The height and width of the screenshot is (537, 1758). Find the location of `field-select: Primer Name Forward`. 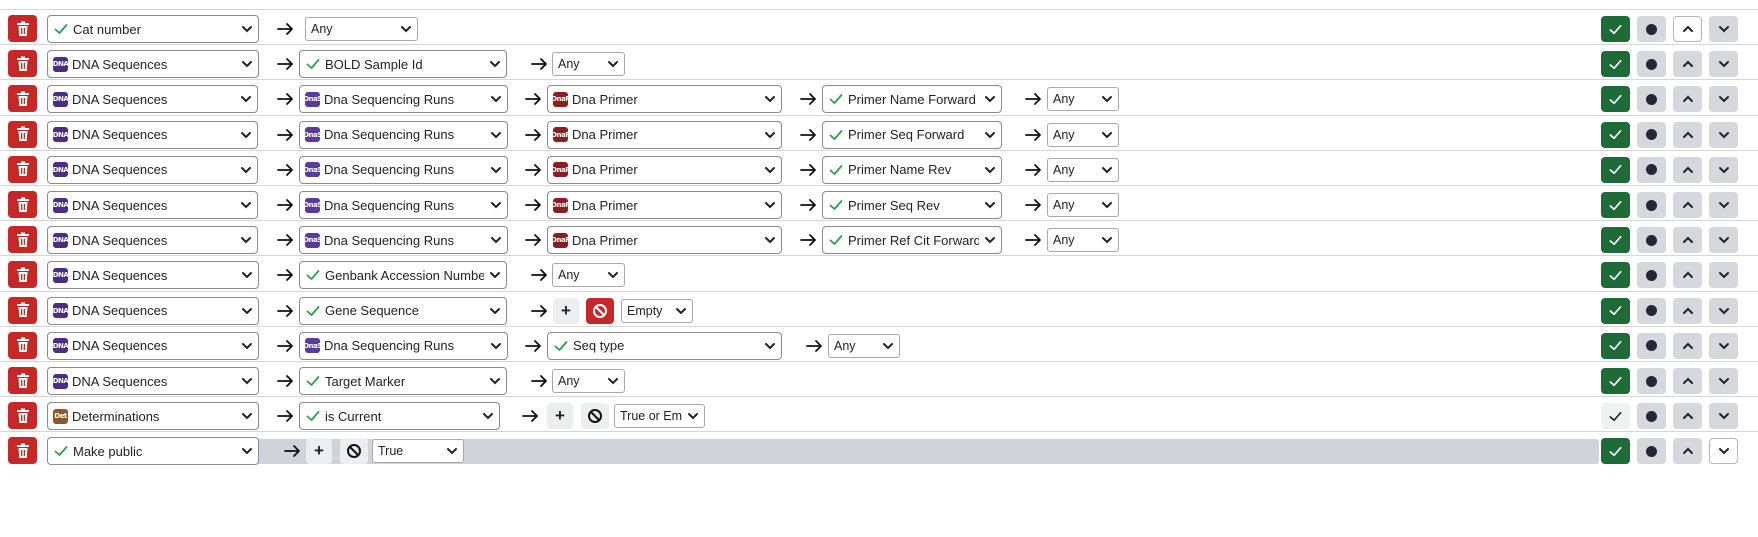

field-select: Primer Name Forward is located at coordinates (912, 99).